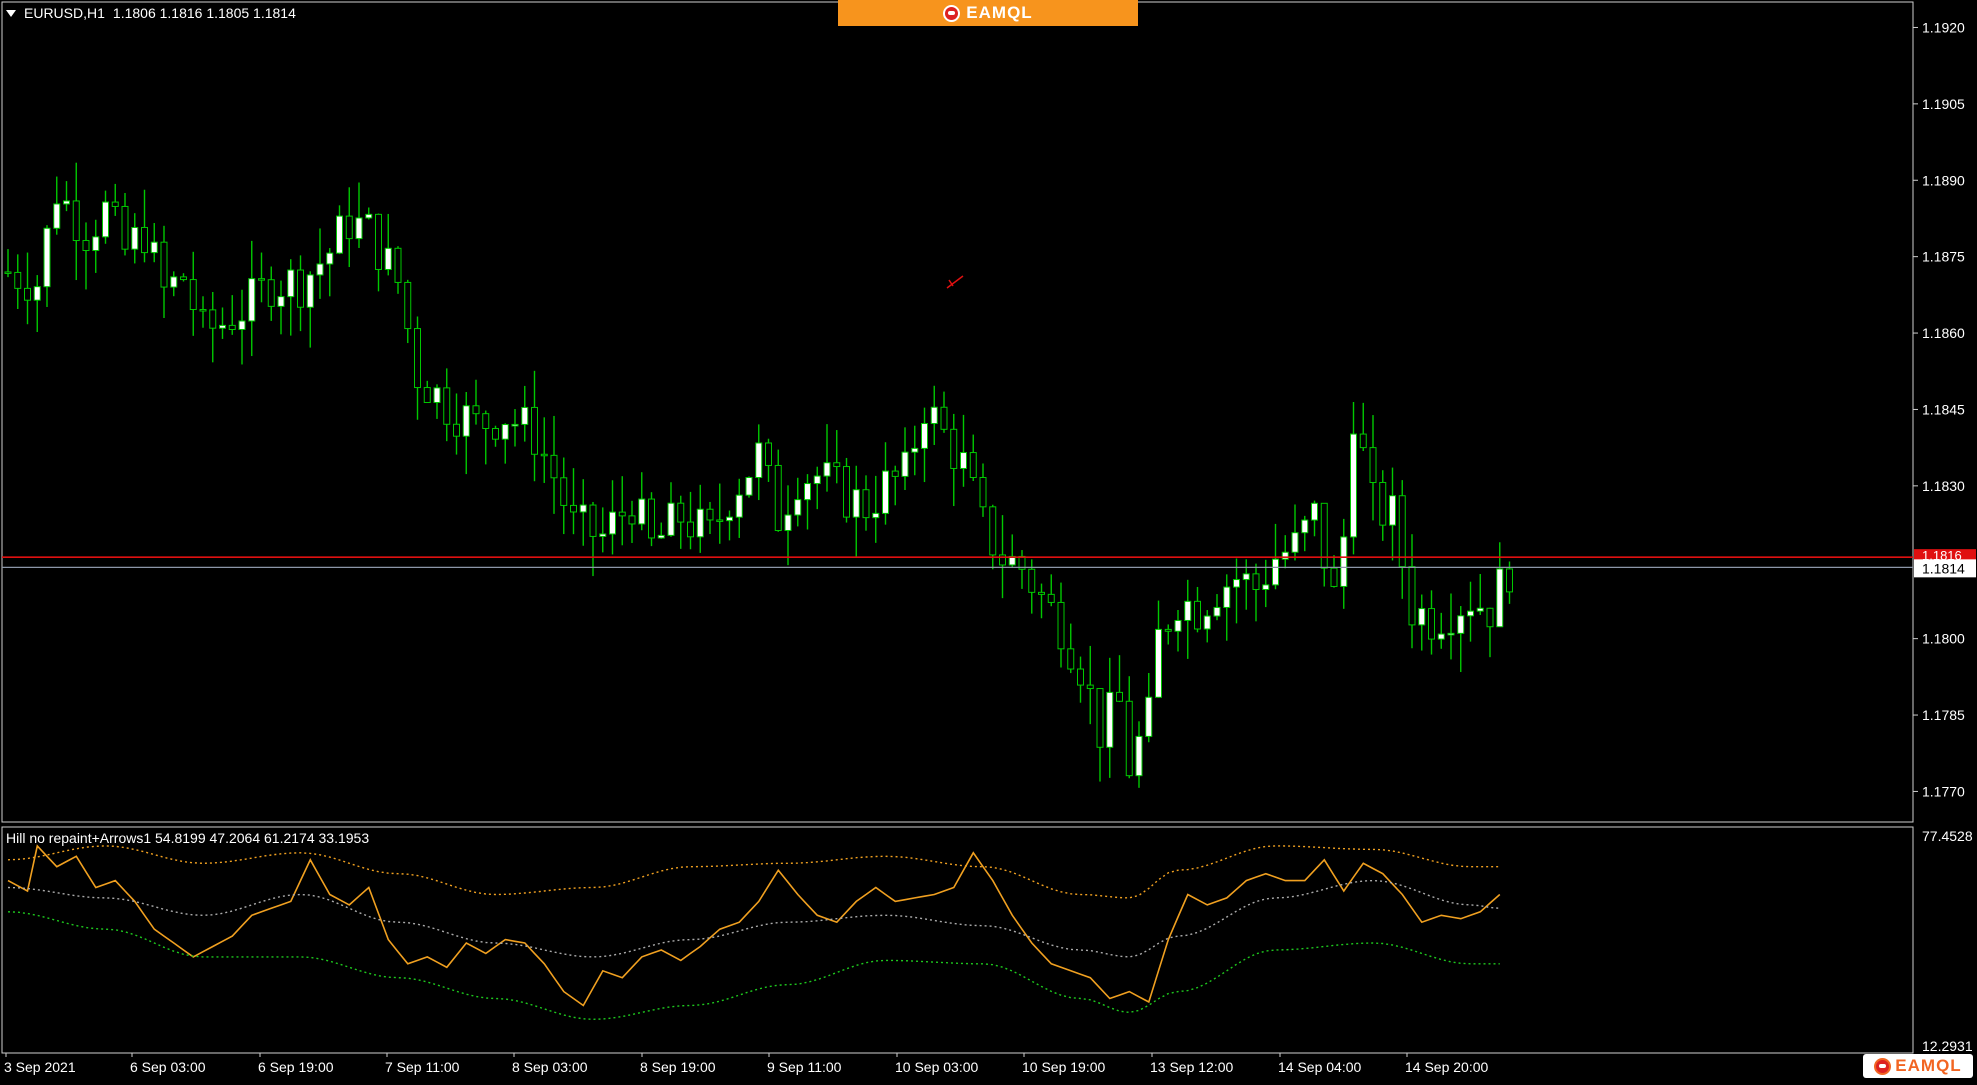 The width and height of the screenshot is (1977, 1085). What do you see at coordinates (753, 918) in the screenshot?
I see `middle-line` at bounding box center [753, 918].